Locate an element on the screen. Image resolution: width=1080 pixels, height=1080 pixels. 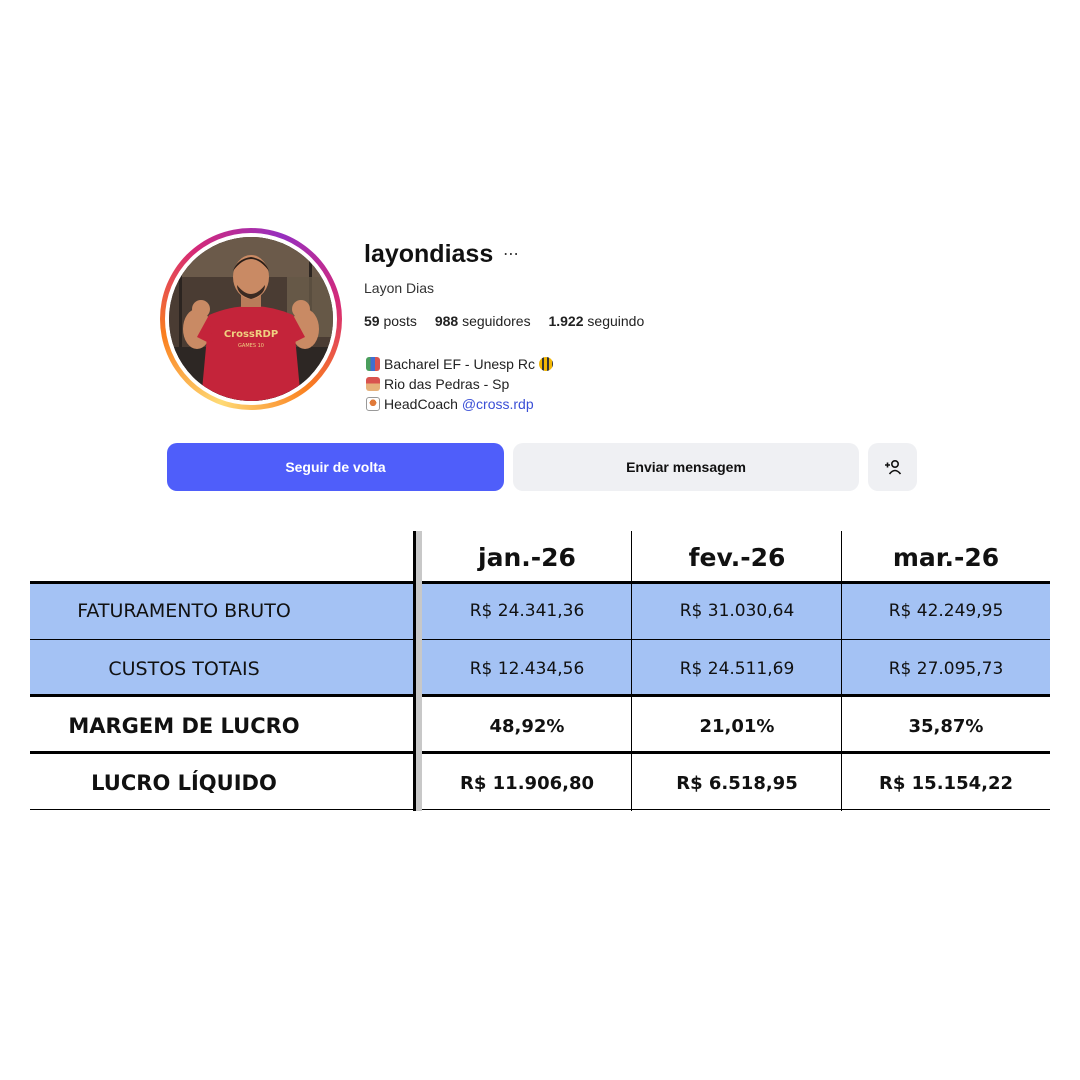
avatar-photo: CrossRDP GAMES 10 is located at coordinates (251, 319).